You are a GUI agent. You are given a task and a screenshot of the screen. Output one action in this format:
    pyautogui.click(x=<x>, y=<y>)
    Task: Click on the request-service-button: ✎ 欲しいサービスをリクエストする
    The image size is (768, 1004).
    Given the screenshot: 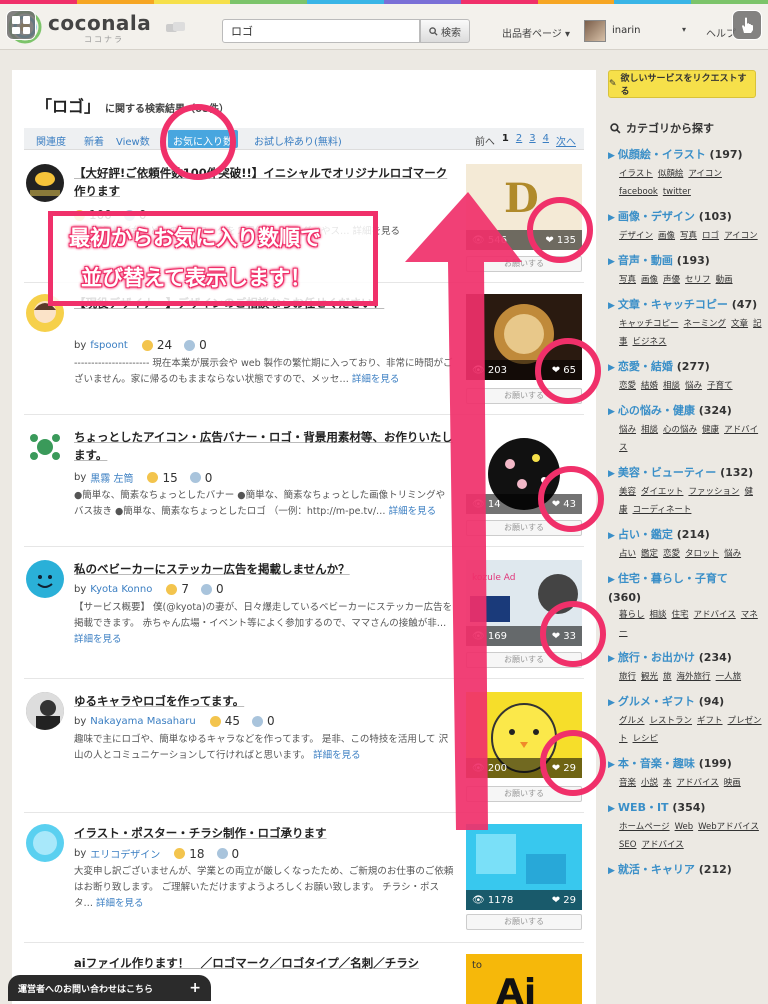 What is the action you would take?
    pyautogui.click(x=682, y=84)
    